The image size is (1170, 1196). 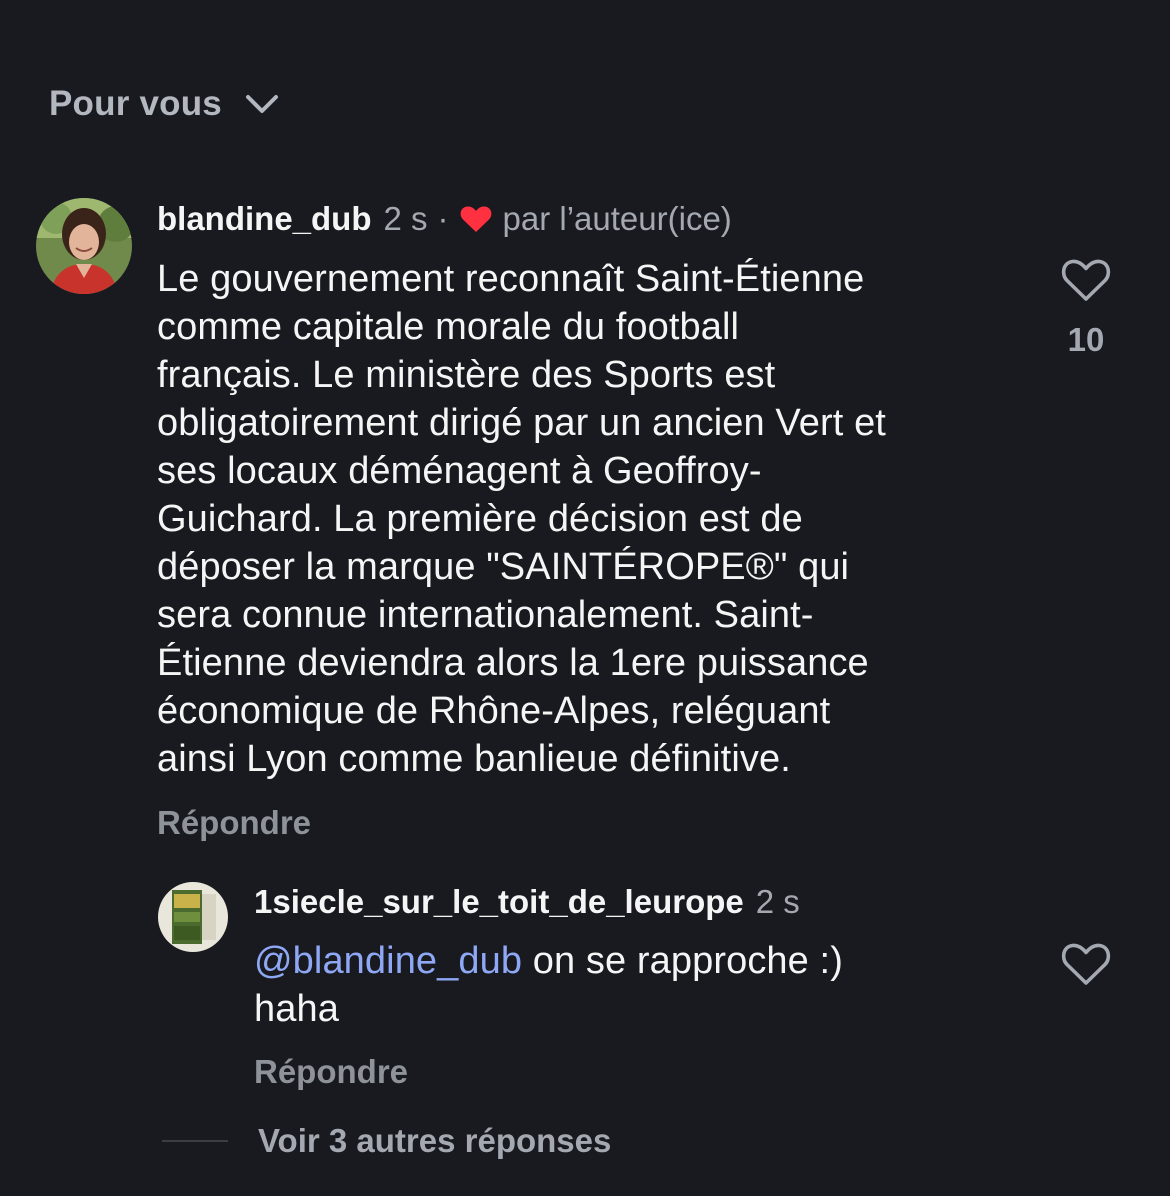 I want to click on mention-link: @blandine_dub, so click(x=388, y=961).